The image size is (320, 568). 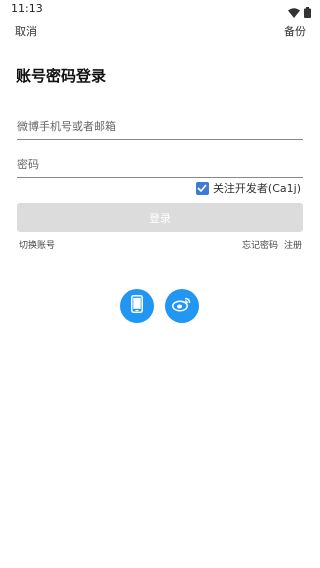 I want to click on mobile-phone-icon, so click(x=137, y=306).